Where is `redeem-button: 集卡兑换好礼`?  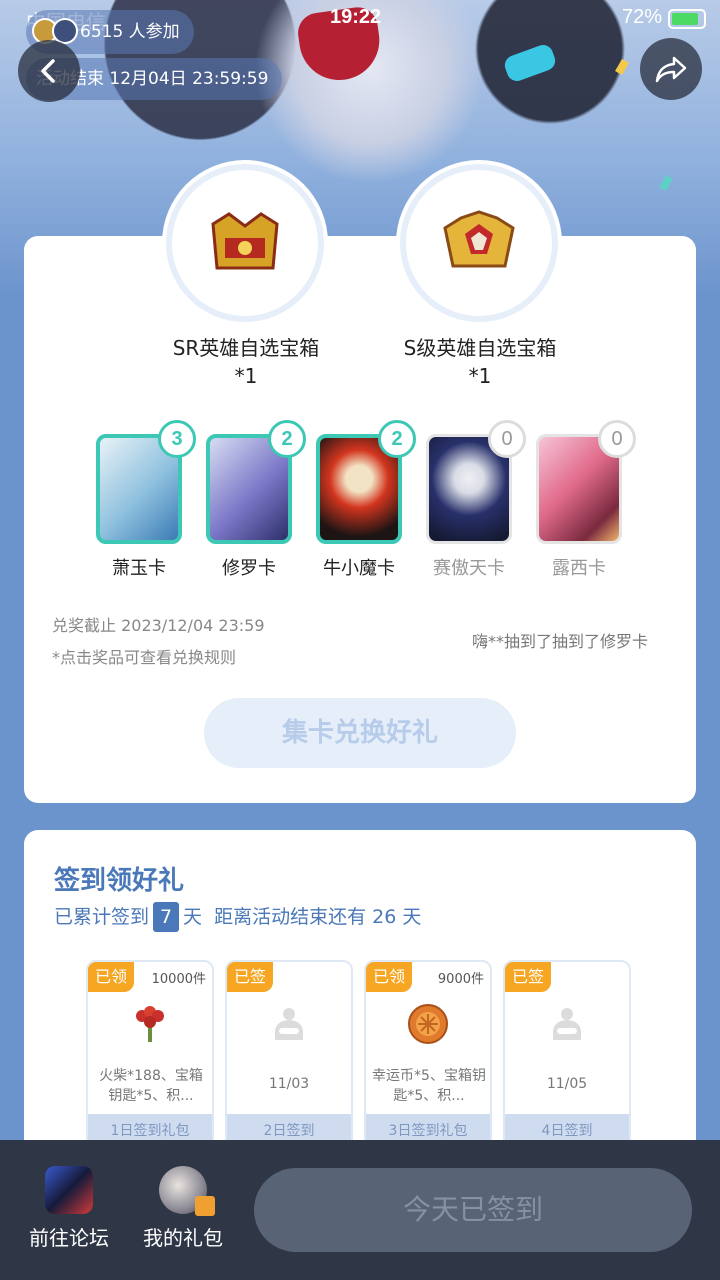
redeem-button: 集卡兑换好礼 is located at coordinates (360, 733).